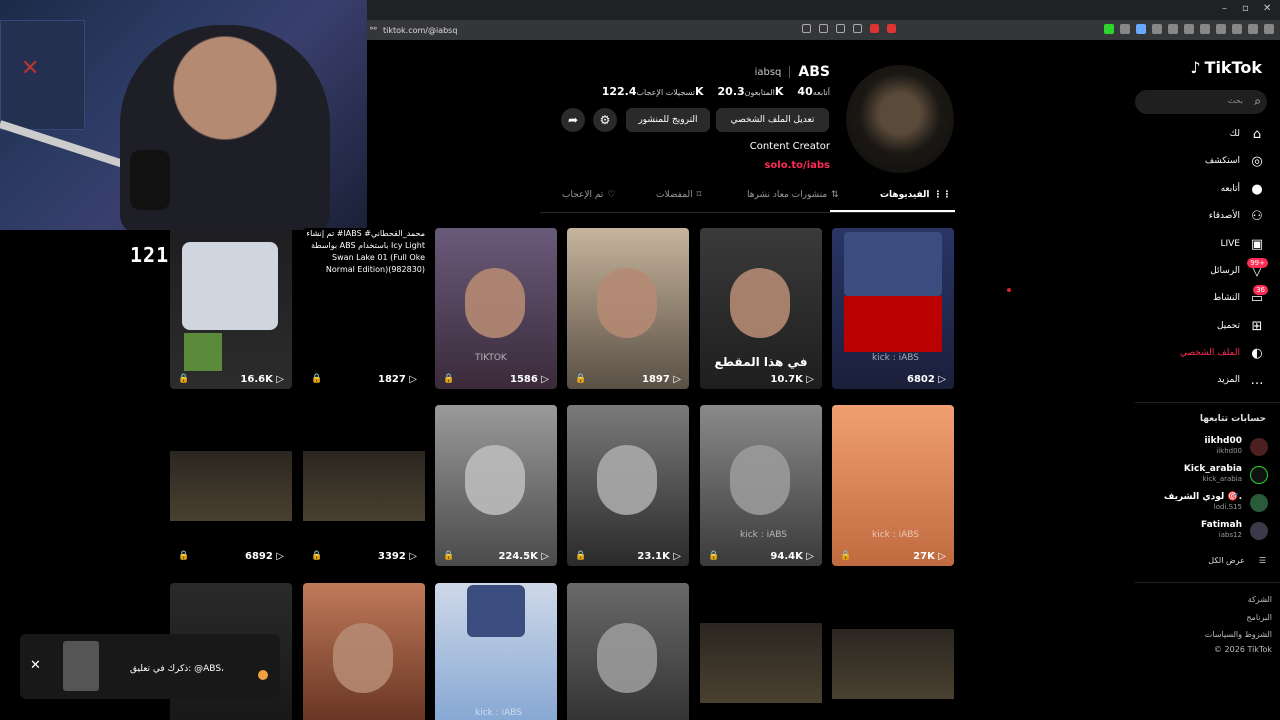  What do you see at coordinates (1201, 102) in the screenshot?
I see `search-input: بحث ⌕` at bounding box center [1201, 102].